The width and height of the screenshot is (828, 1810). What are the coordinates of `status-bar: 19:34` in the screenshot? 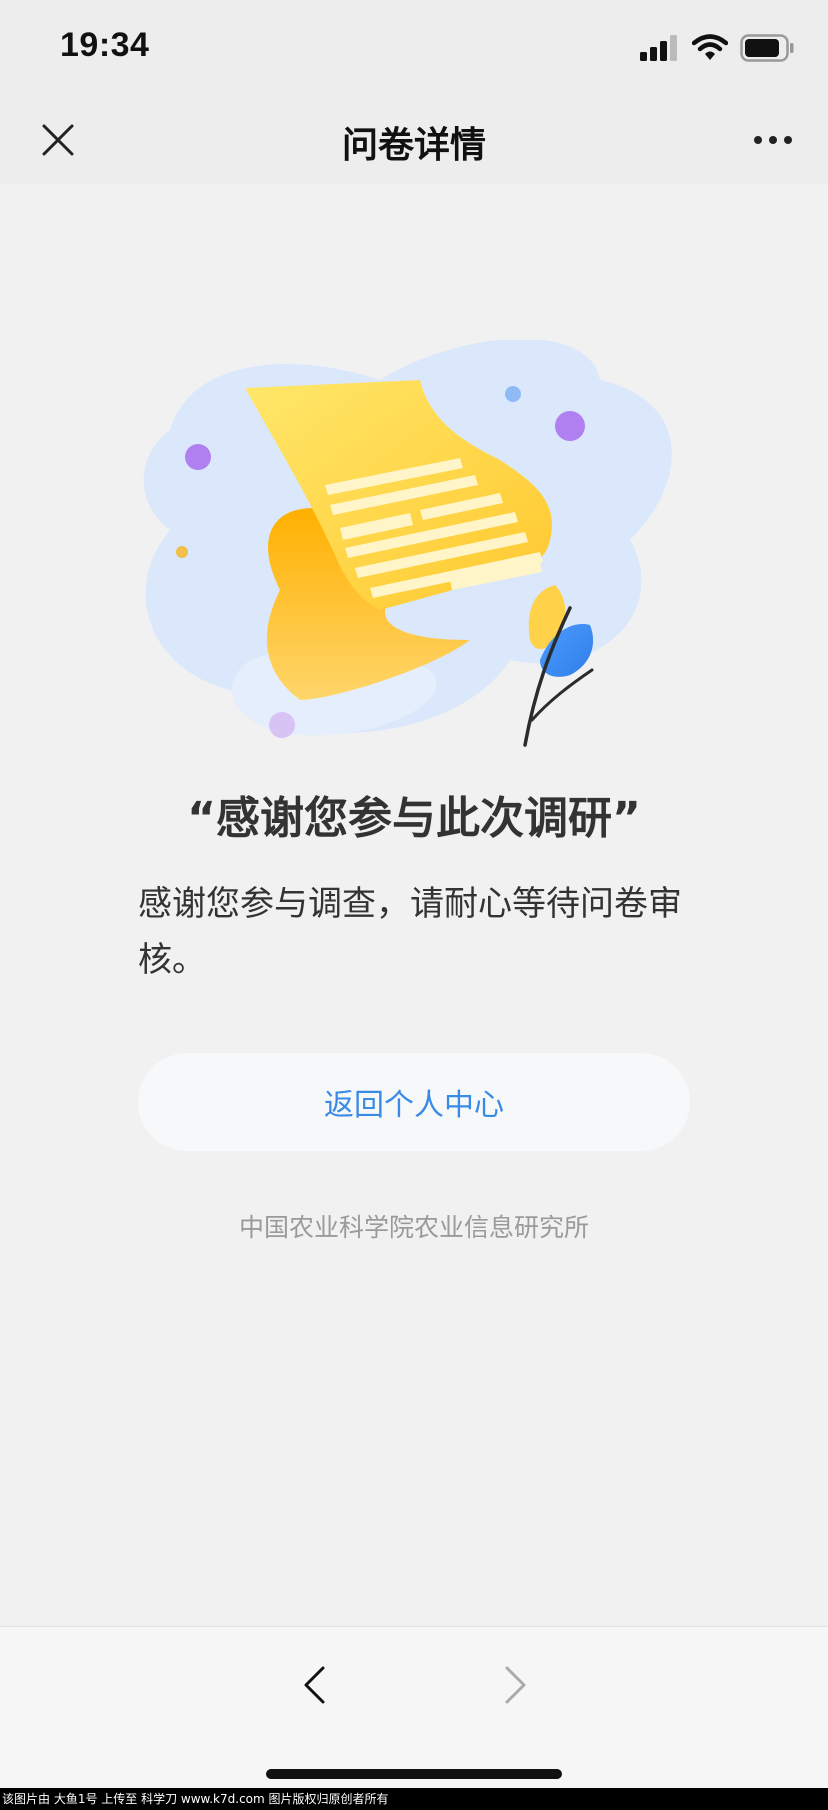 It's located at (414, 48).